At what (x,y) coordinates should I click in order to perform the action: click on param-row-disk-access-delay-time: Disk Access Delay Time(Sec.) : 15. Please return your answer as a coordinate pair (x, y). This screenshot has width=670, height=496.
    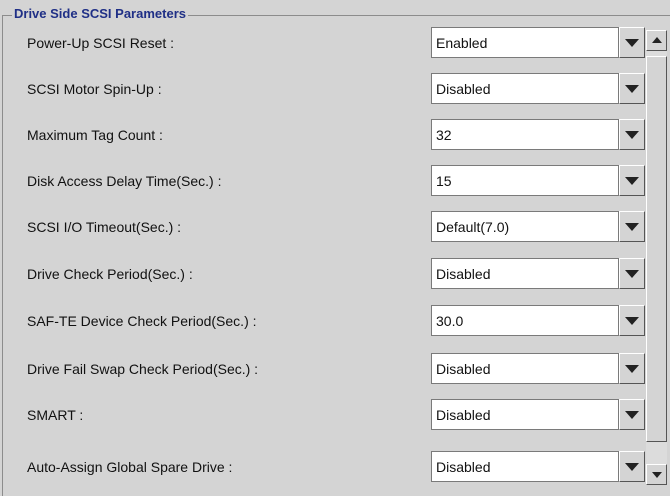
    Looking at the image, I should click on (322, 181).